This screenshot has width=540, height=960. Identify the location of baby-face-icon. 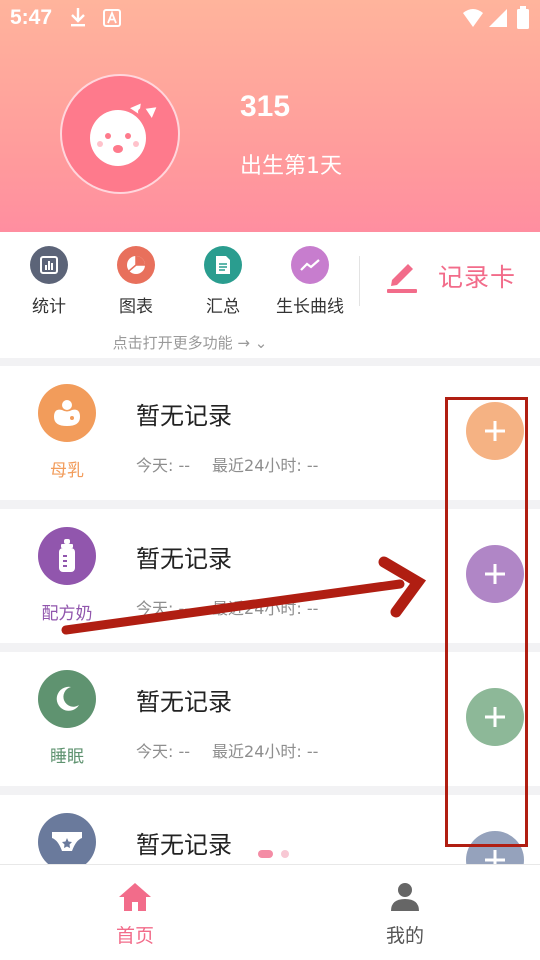
(125, 133).